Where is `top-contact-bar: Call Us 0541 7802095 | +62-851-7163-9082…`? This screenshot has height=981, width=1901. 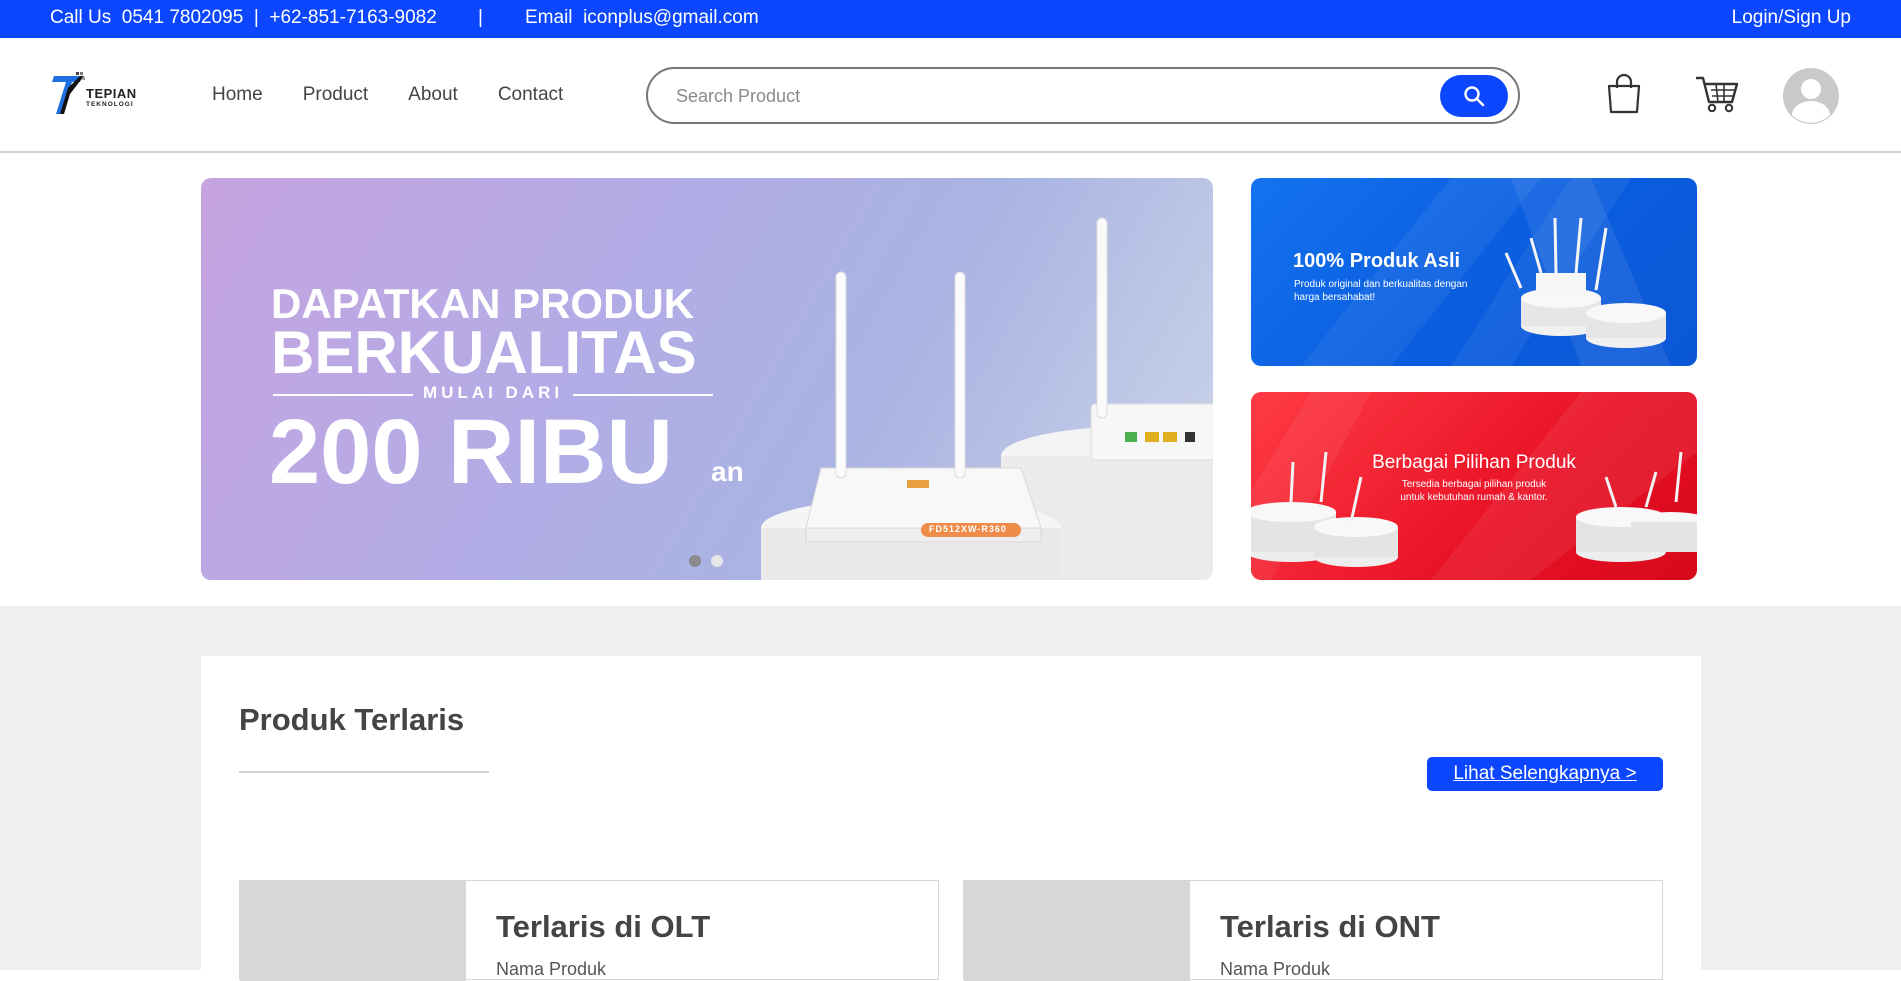
top-contact-bar: Call Us 0541 7802095 | +62-851-7163-9082… is located at coordinates (950, 19).